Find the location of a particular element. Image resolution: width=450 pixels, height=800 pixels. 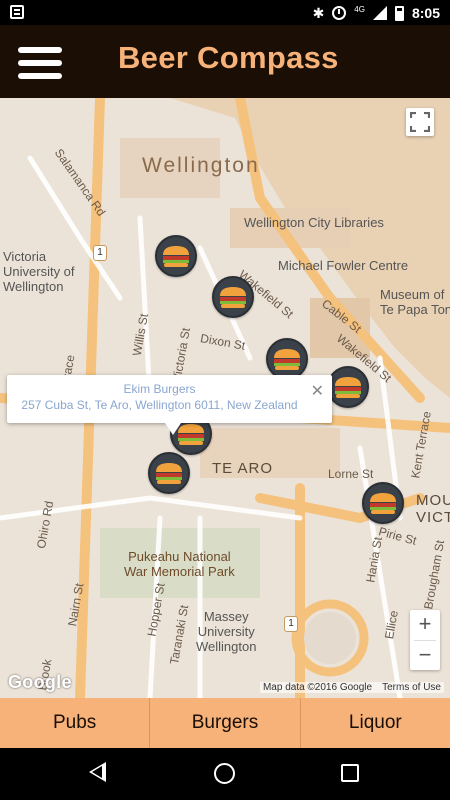

zoom-in-button: + is located at coordinates (425, 625).